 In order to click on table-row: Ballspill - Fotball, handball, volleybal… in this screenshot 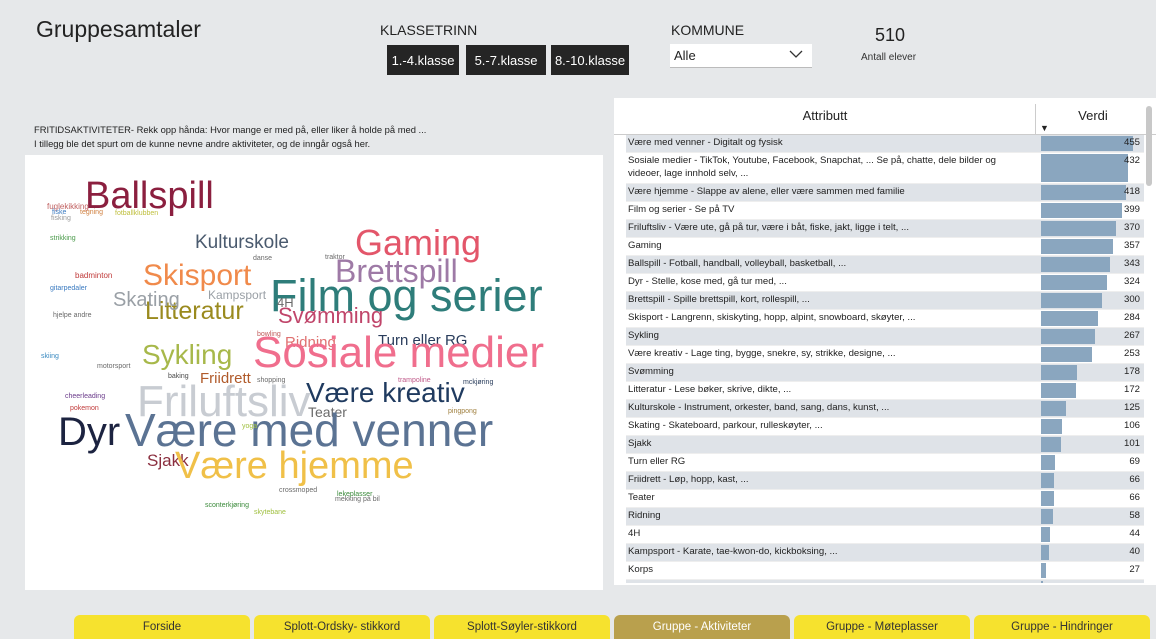, I will do `click(885, 265)`.